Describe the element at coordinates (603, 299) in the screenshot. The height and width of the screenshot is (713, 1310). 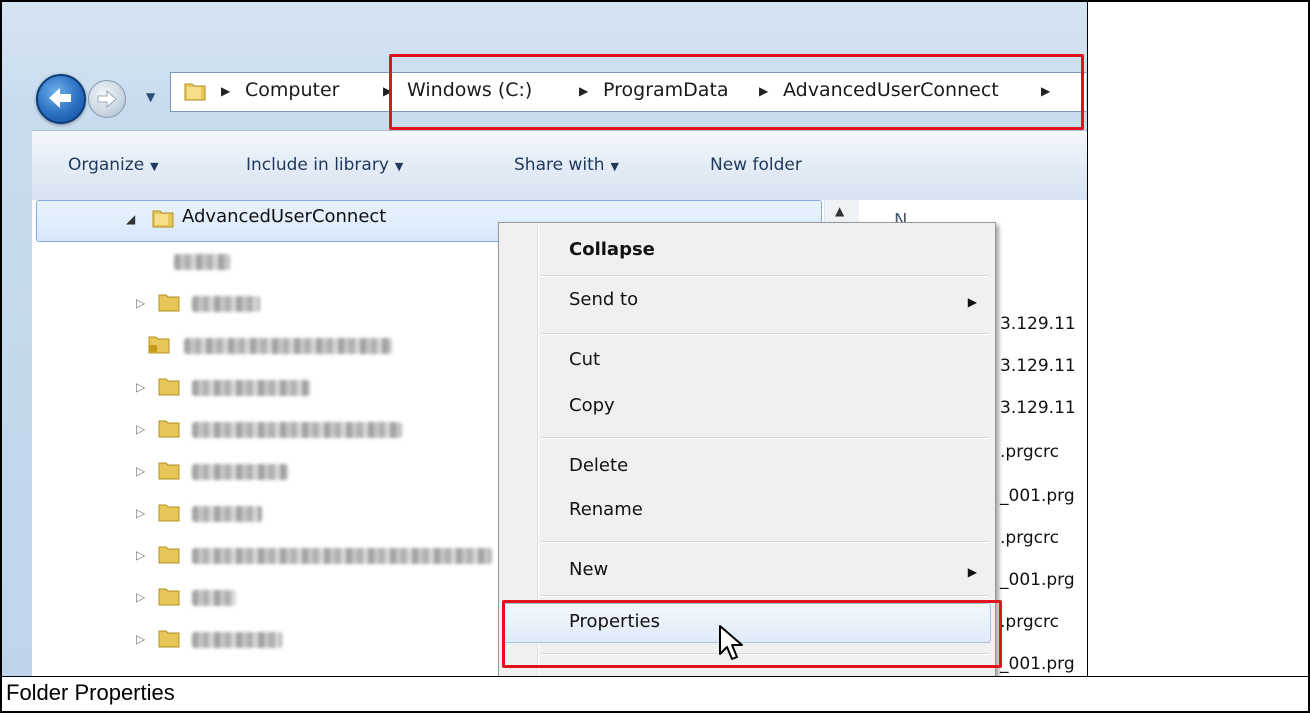
I see `menu-item-send-to: Send to` at that location.